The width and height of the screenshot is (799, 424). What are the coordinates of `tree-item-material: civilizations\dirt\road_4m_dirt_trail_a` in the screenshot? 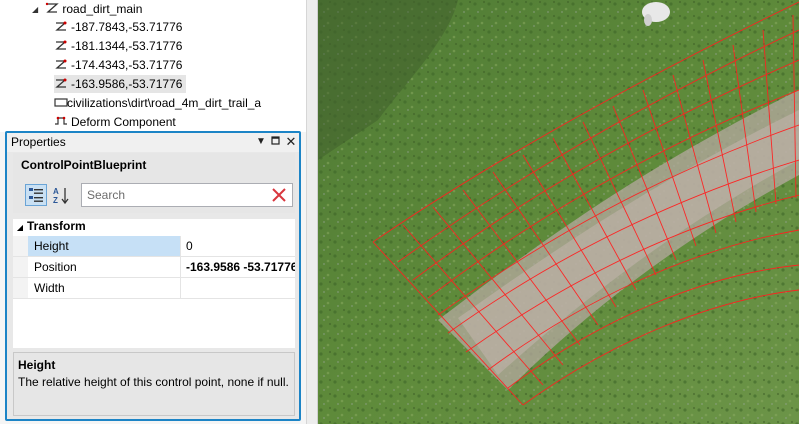 It's located at (157, 103).